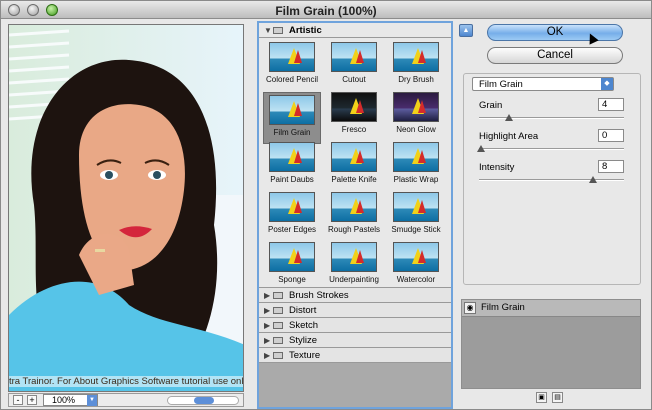  I want to click on param-label-intensity: Intensity, so click(497, 167).